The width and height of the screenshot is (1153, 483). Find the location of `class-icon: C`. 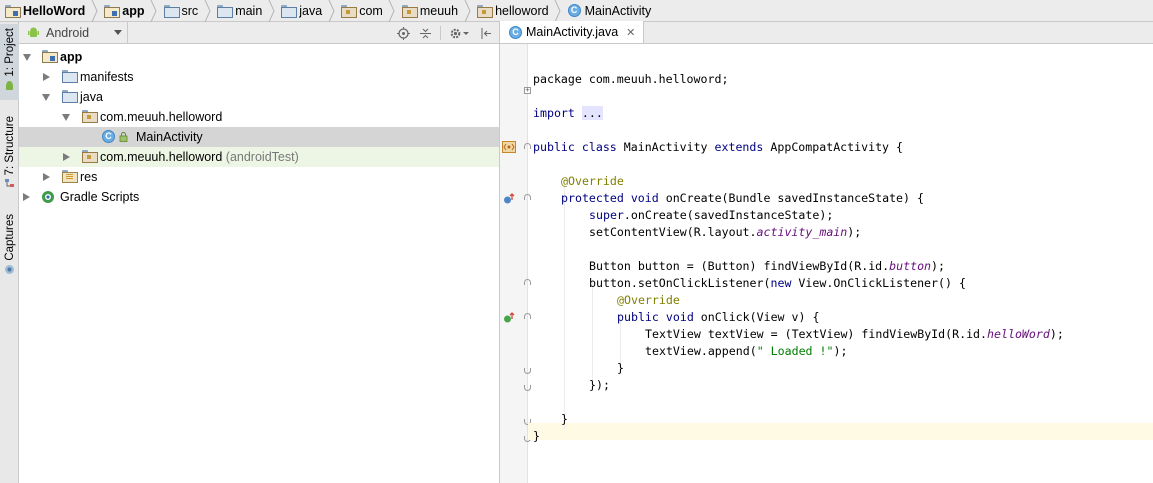

class-icon: C is located at coordinates (515, 32).